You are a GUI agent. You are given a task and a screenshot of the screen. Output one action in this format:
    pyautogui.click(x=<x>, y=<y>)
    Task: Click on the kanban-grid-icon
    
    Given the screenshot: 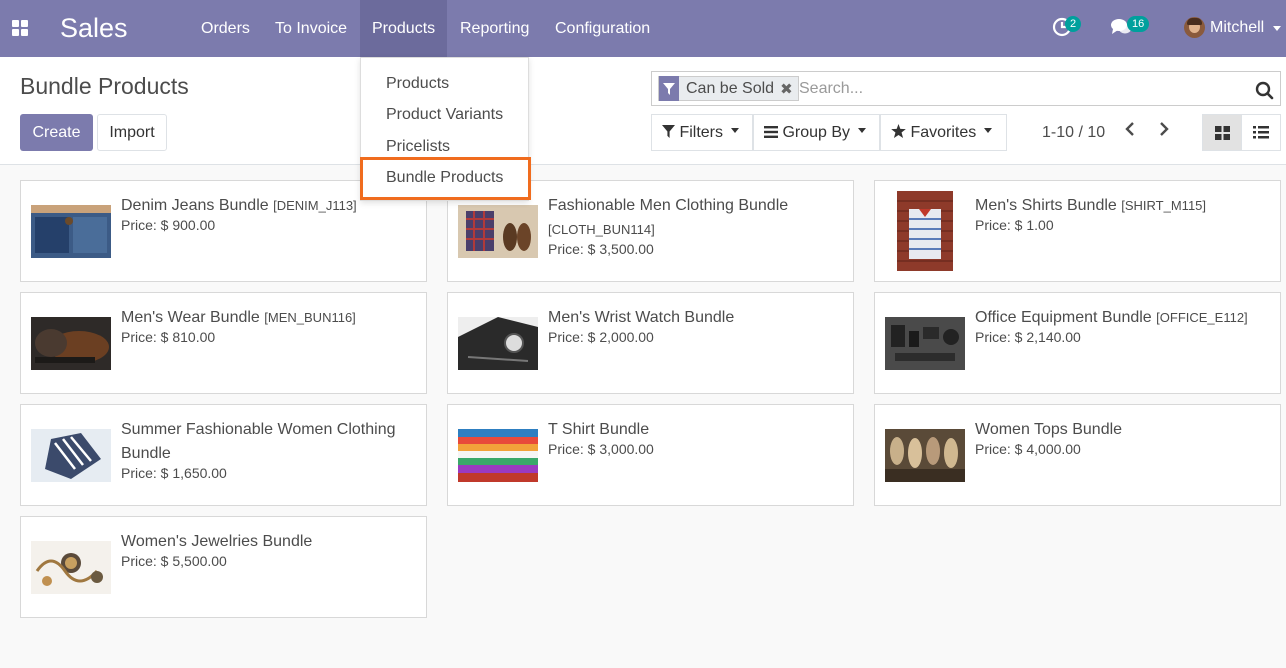 What is the action you would take?
    pyautogui.click(x=1222, y=132)
    